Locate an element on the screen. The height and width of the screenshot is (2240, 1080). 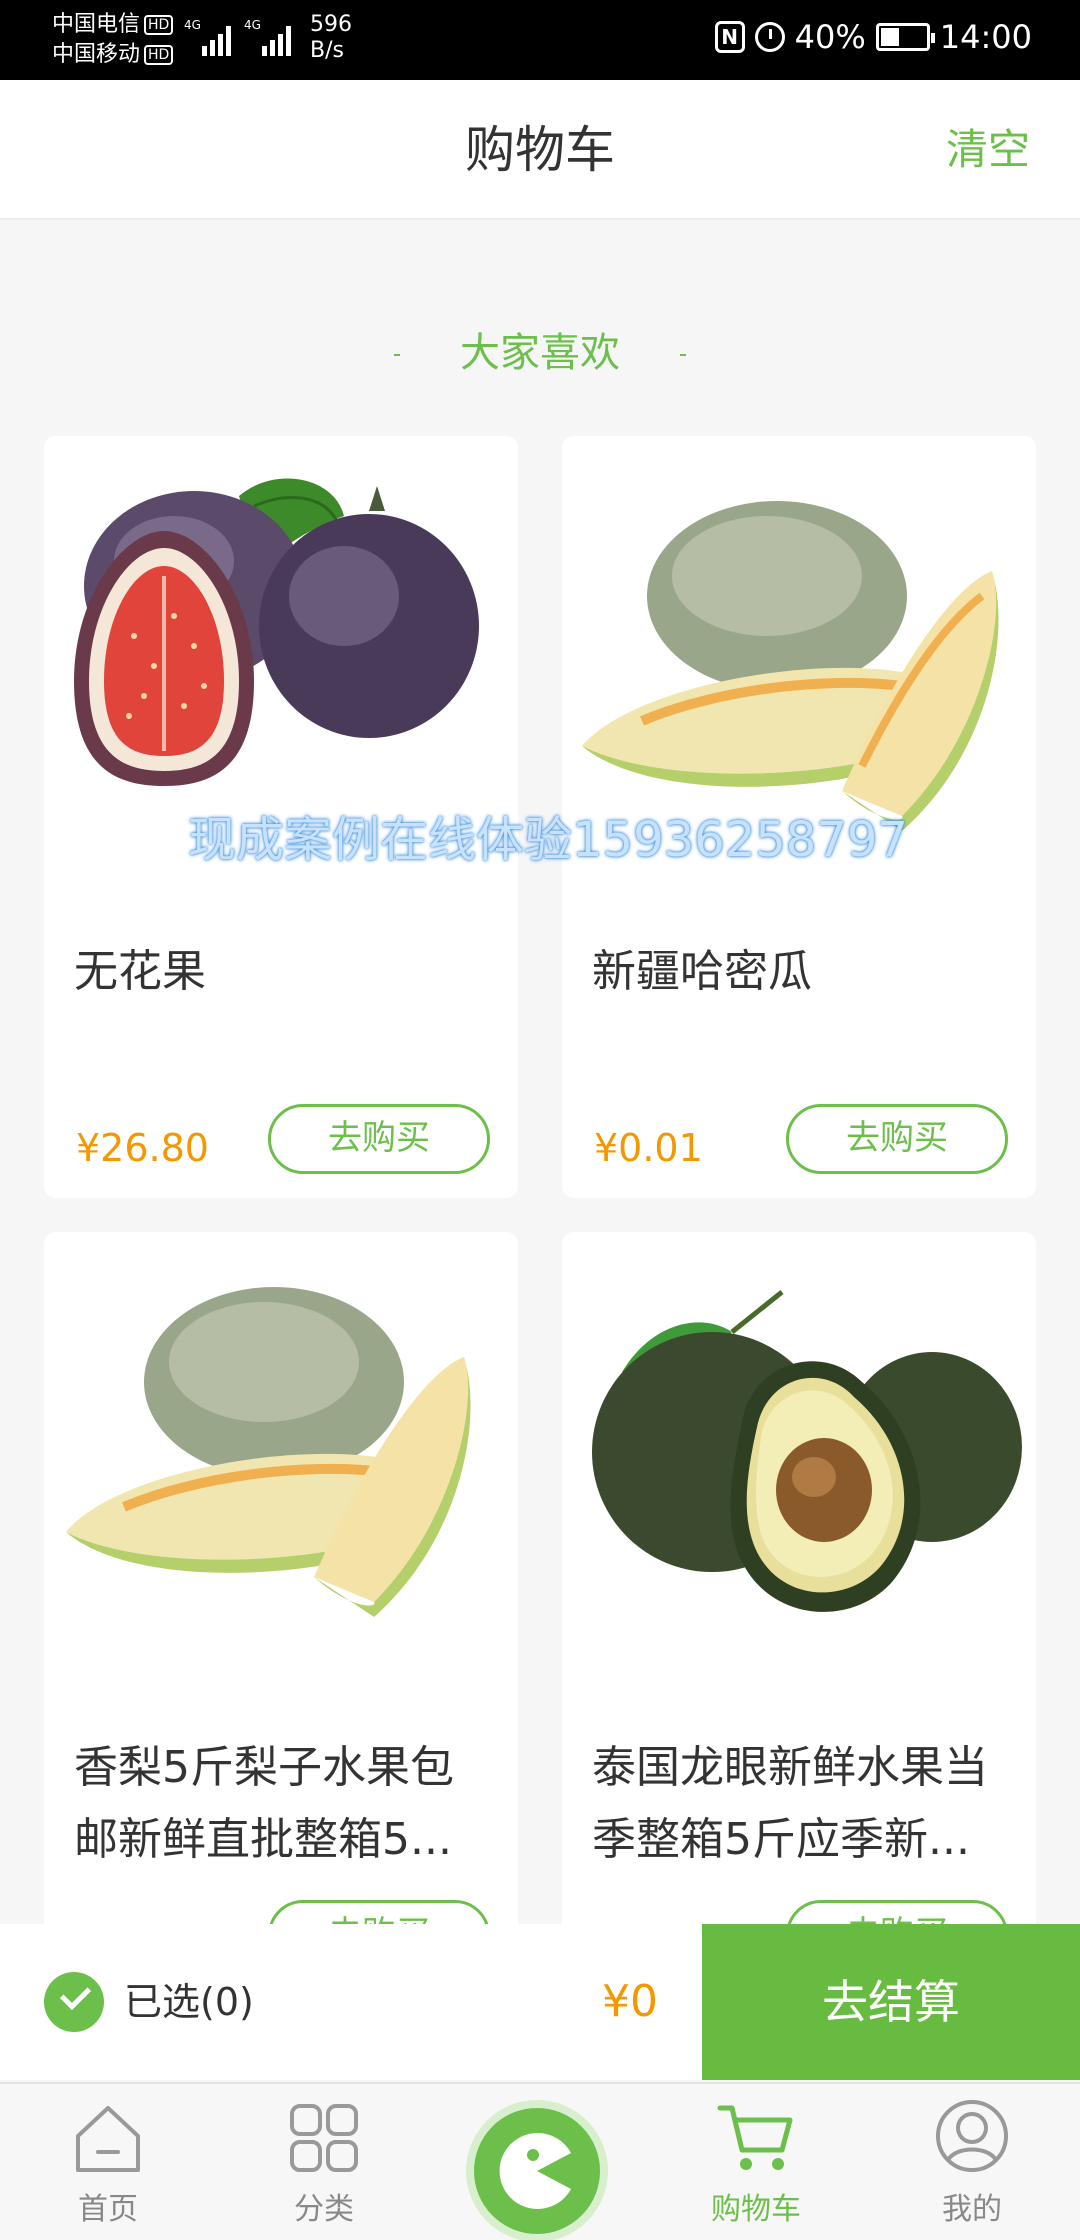
clock: 14:00 is located at coordinates (985, 37).